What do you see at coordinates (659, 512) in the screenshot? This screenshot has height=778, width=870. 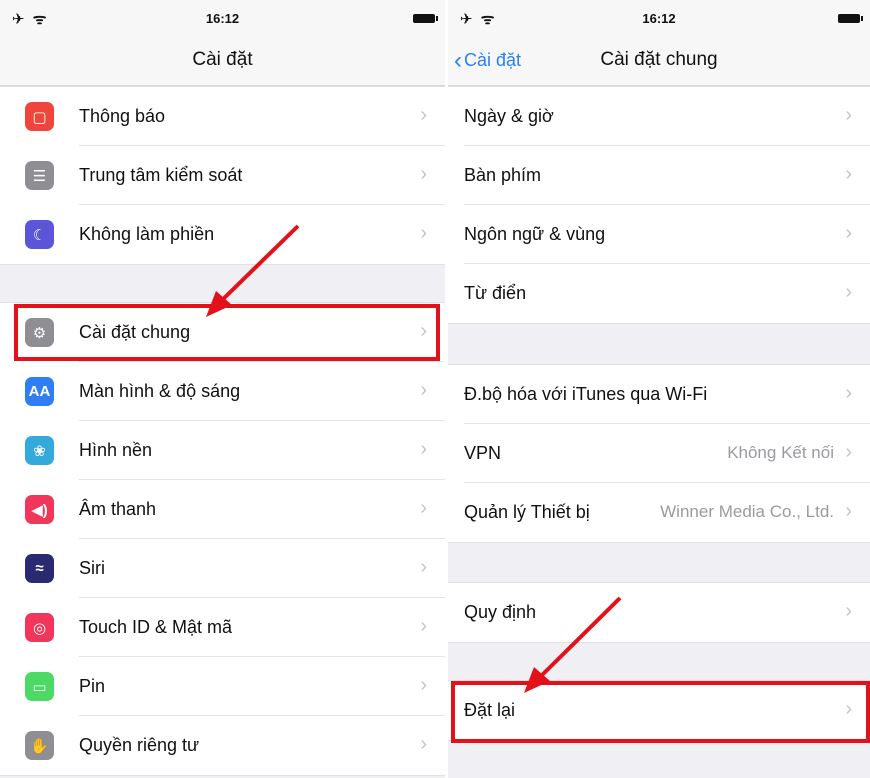 I see `row-quan-ly-thiet-bi: Quản lý Thiết bị Winner Media Co., Ltd. ›` at bounding box center [659, 512].